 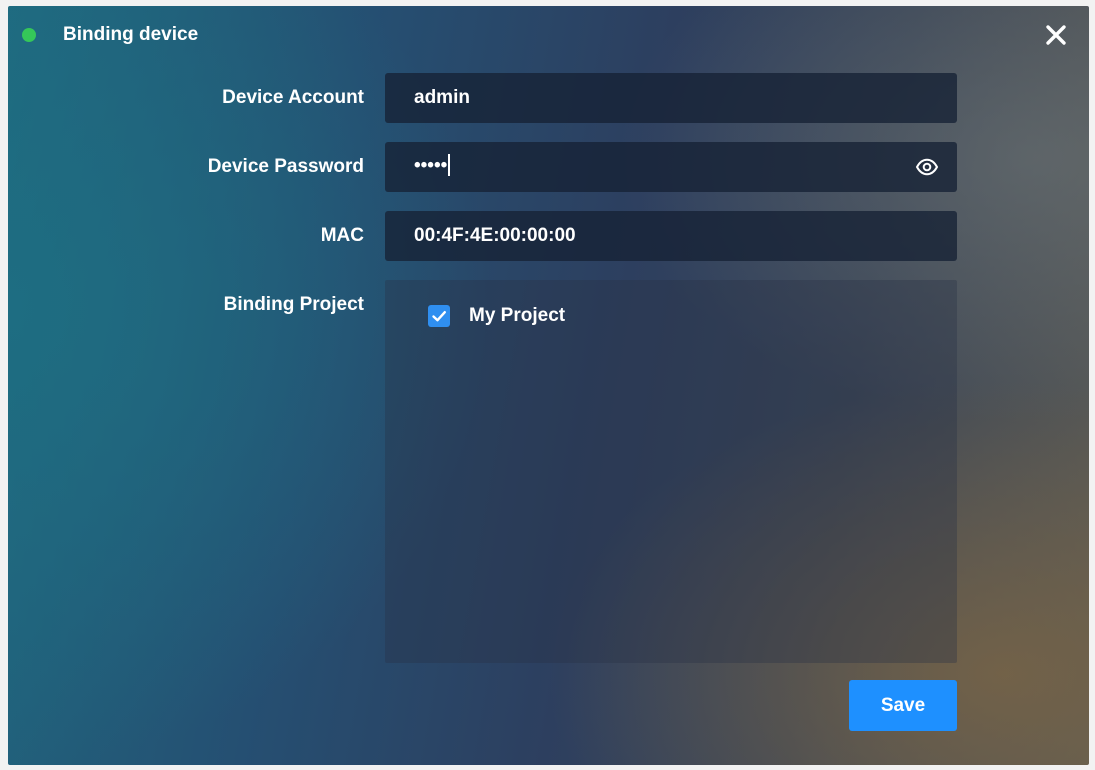 I want to click on mac-field: 00:4F:4E:00:00:00, so click(x=671, y=236).